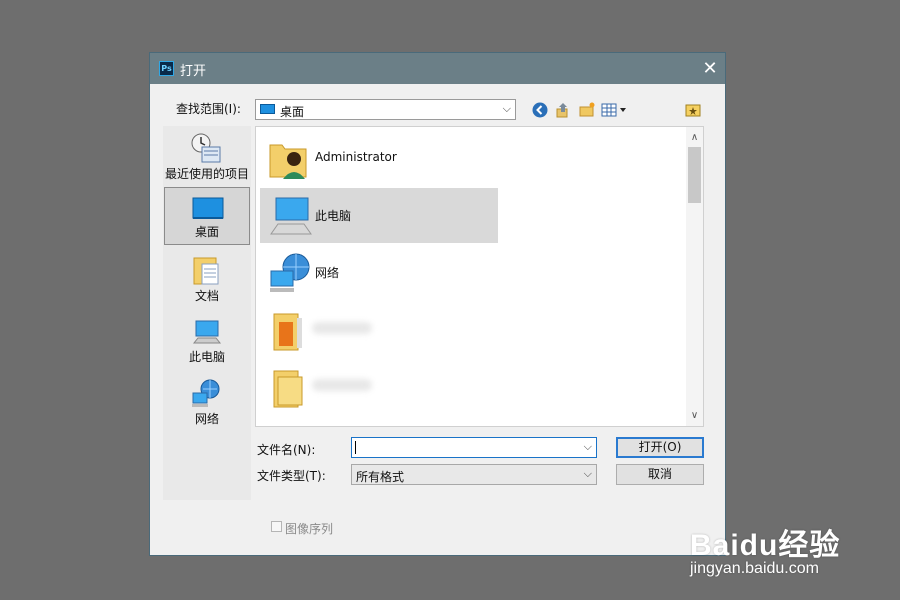 The image size is (900, 600). I want to click on watermark-logo: Baidu经验, so click(765, 545).